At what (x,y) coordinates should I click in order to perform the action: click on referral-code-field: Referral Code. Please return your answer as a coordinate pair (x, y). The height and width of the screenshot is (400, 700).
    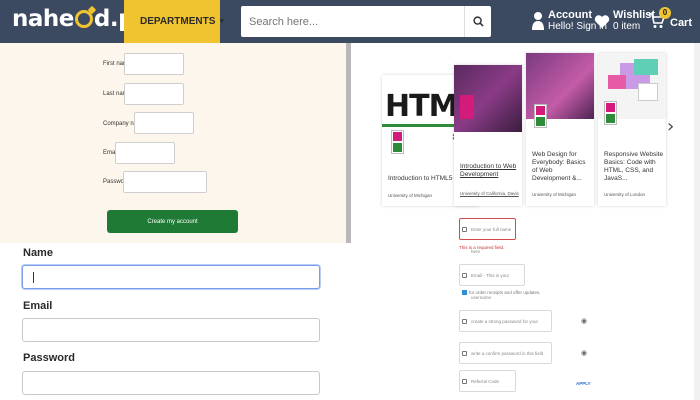
    Looking at the image, I should click on (487, 381).